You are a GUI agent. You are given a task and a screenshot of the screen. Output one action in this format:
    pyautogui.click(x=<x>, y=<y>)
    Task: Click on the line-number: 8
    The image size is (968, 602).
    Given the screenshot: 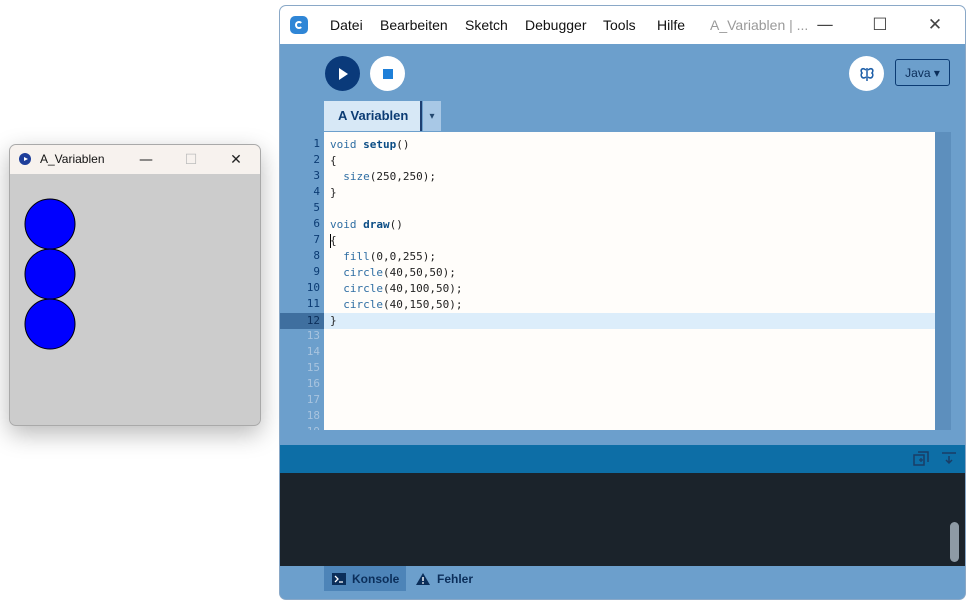 What is the action you would take?
    pyautogui.click(x=316, y=255)
    